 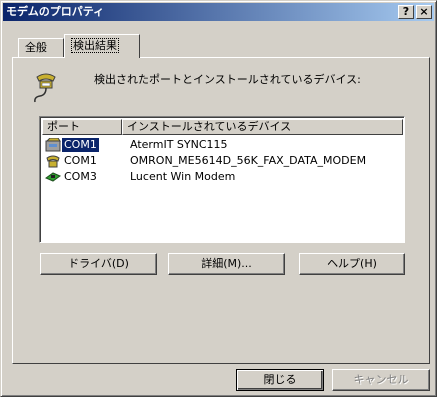 I want to click on list-item: COM3 Lucent Win Modem, so click(x=222, y=177).